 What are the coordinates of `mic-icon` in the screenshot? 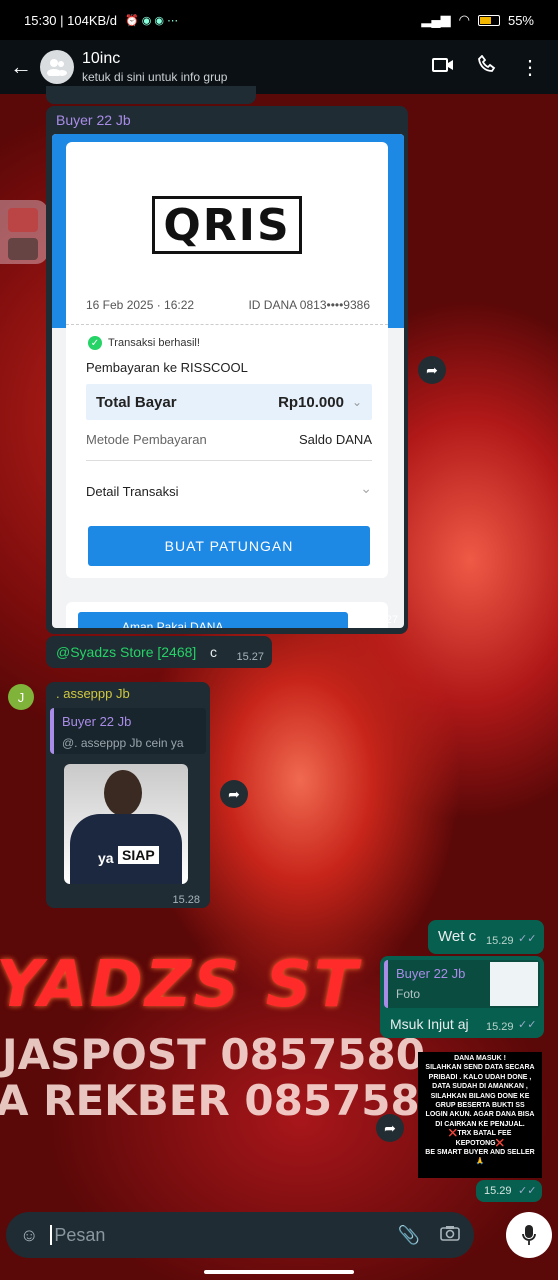 It's located at (529, 1235).